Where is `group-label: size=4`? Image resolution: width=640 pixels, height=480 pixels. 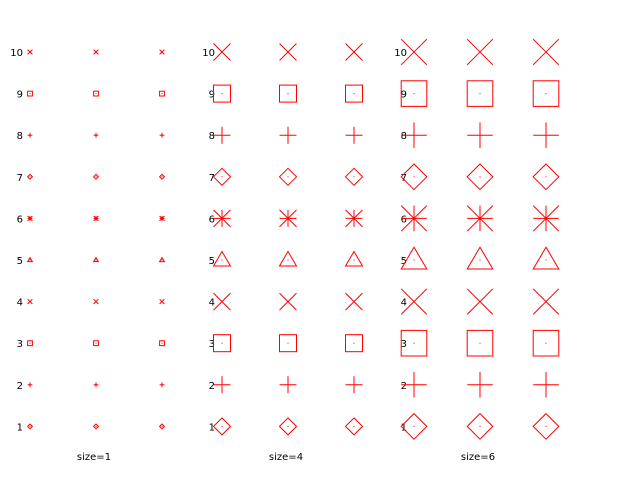
group-label: size=4 is located at coordinates (286, 457).